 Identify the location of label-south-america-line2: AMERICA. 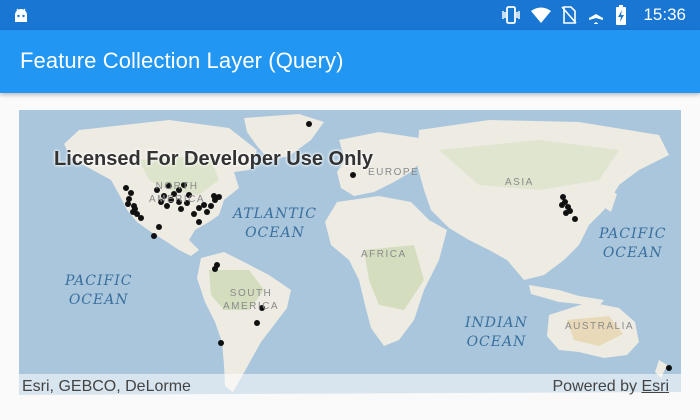
(251, 306).